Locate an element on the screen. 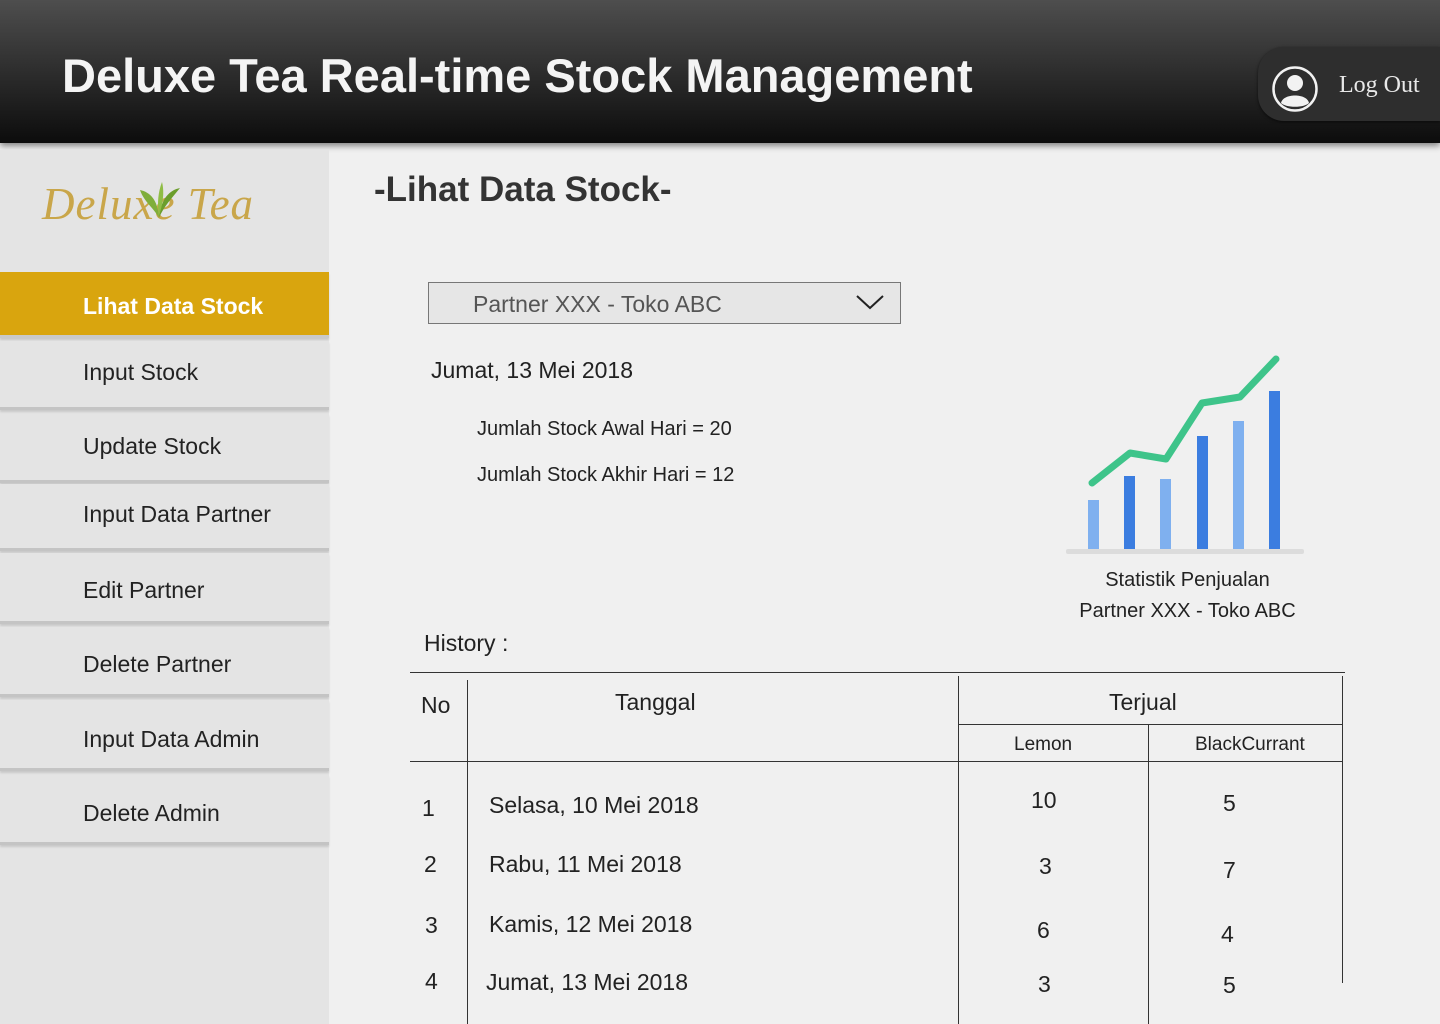 The height and width of the screenshot is (1024, 1440). sidebar-item-label: Input Data Admin is located at coordinates (171, 739).